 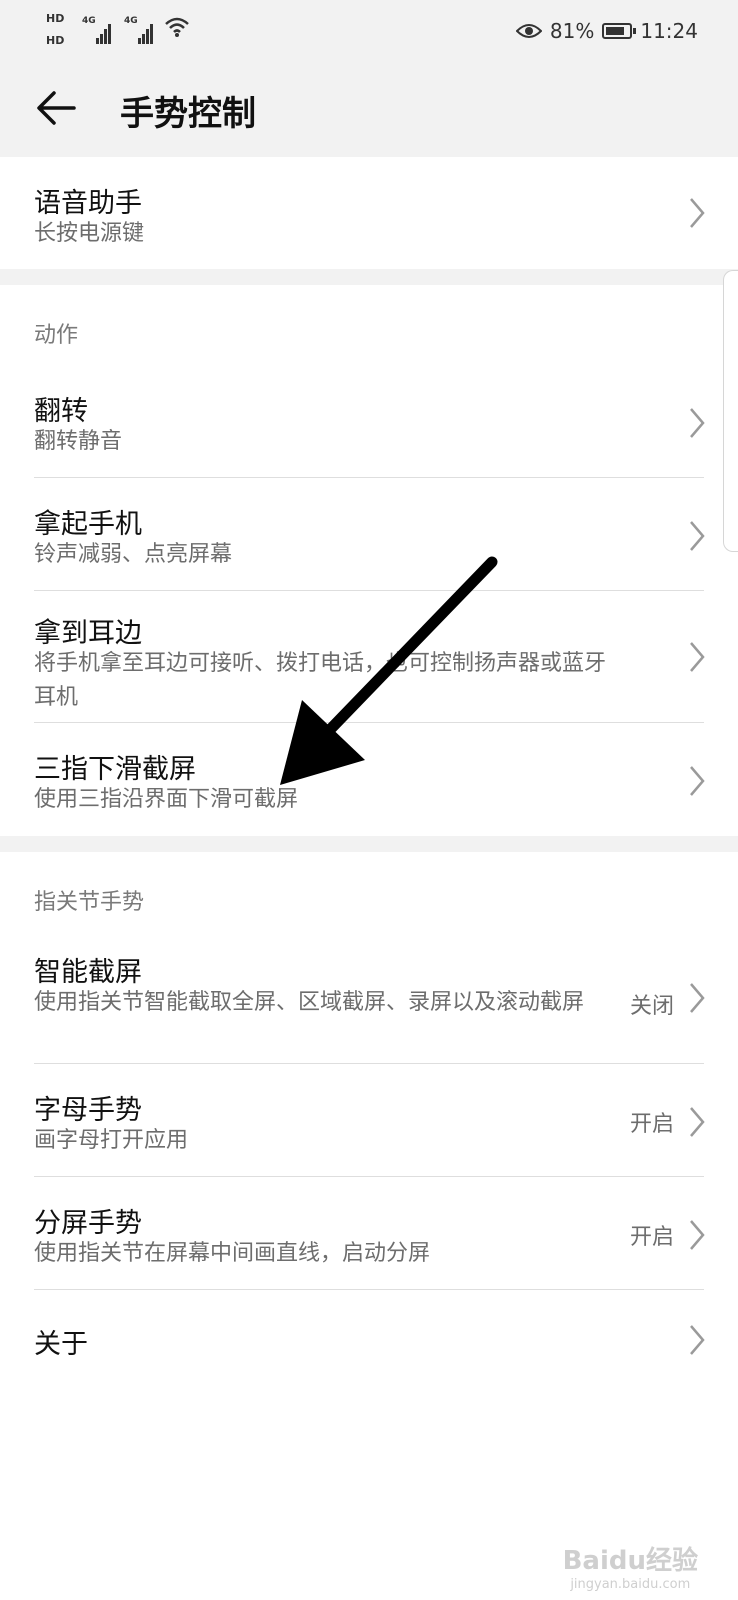 What do you see at coordinates (669, 31) in the screenshot?
I see `clock: 11:24` at bounding box center [669, 31].